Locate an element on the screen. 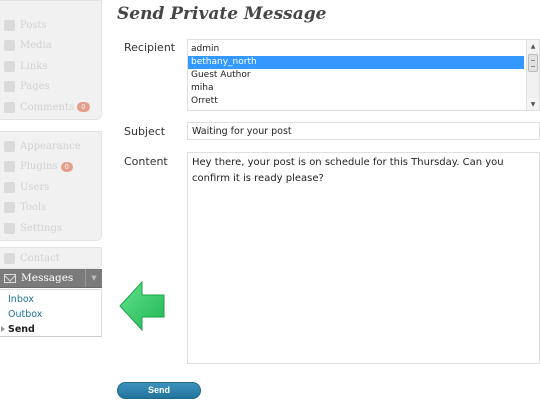 The image size is (540, 403). sidebar-item-label: Messages is located at coordinates (47, 278).